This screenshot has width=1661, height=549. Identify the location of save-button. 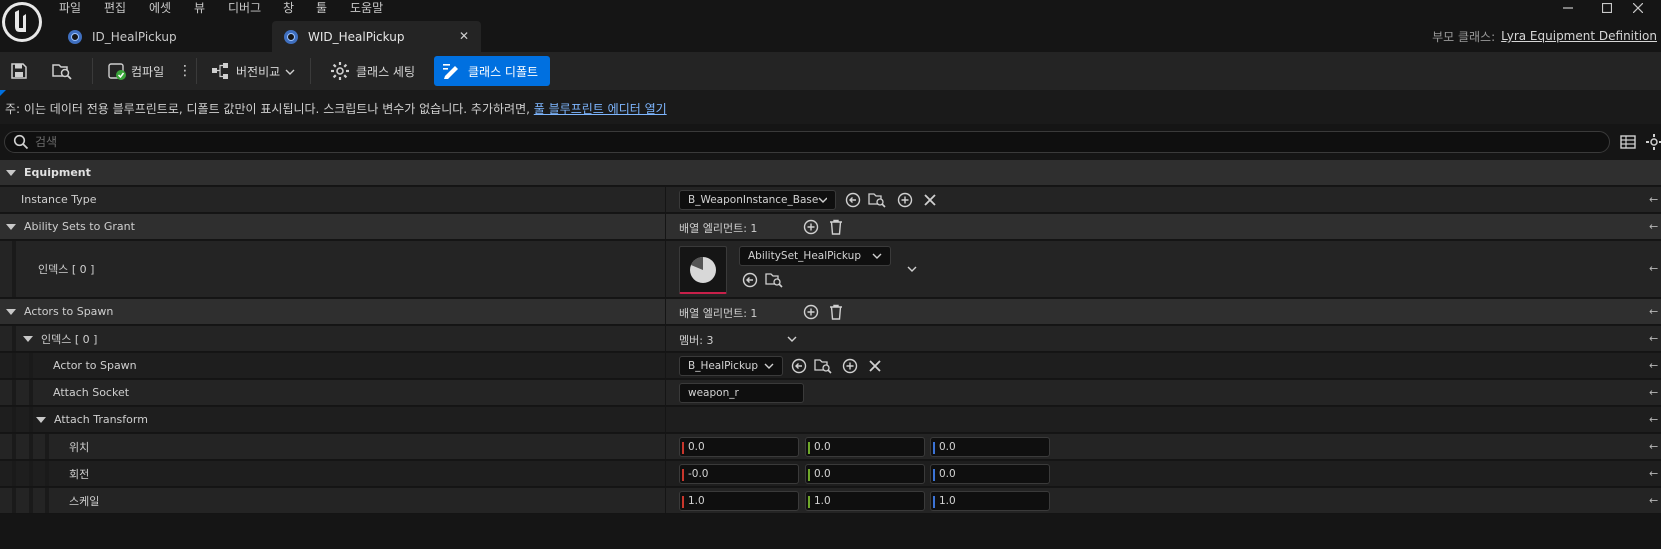
(21, 71).